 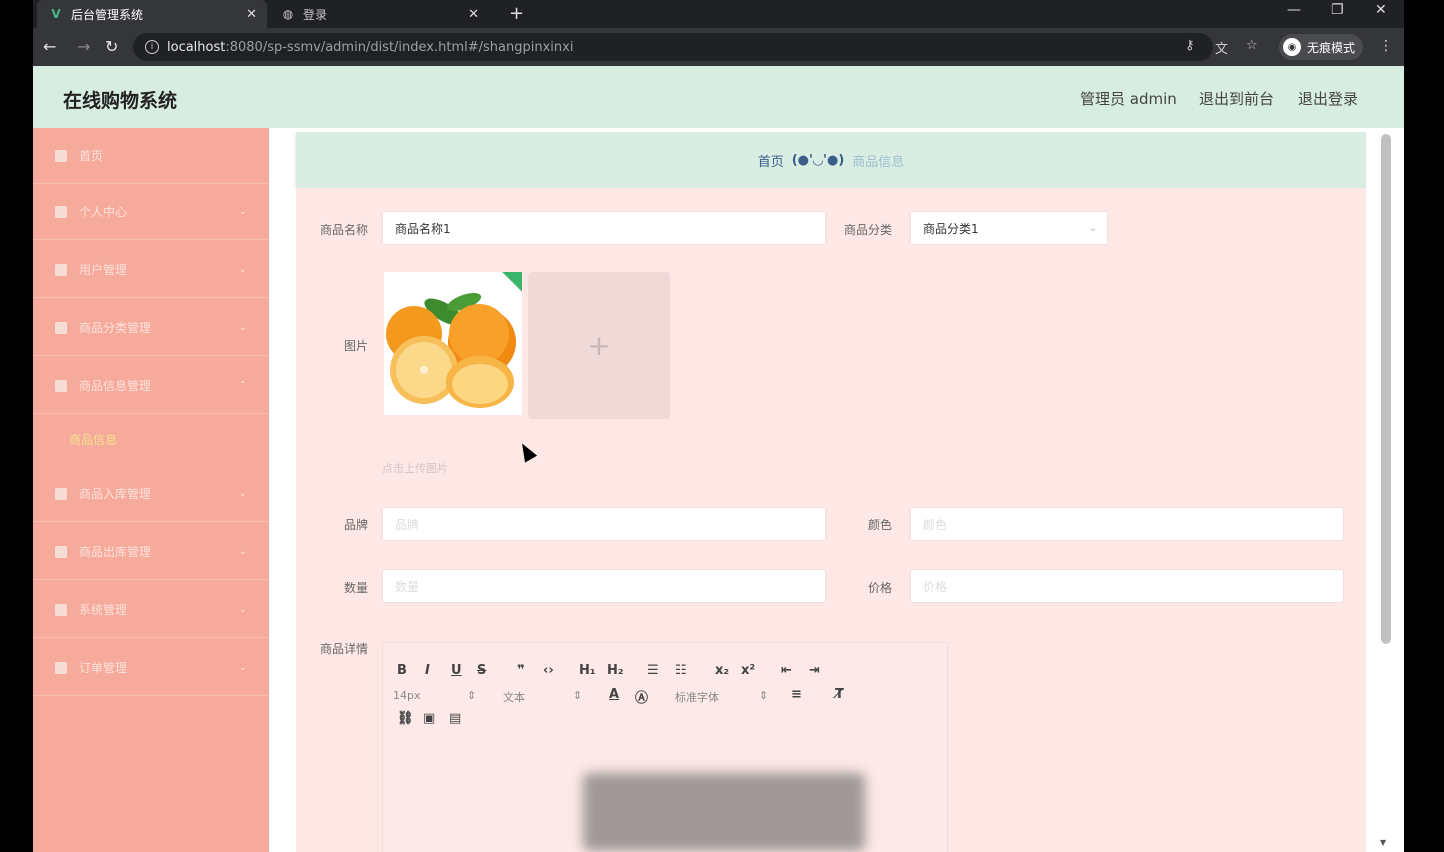 I want to click on sidebar-item-profile: 个人中心 ⌄, so click(x=151, y=212).